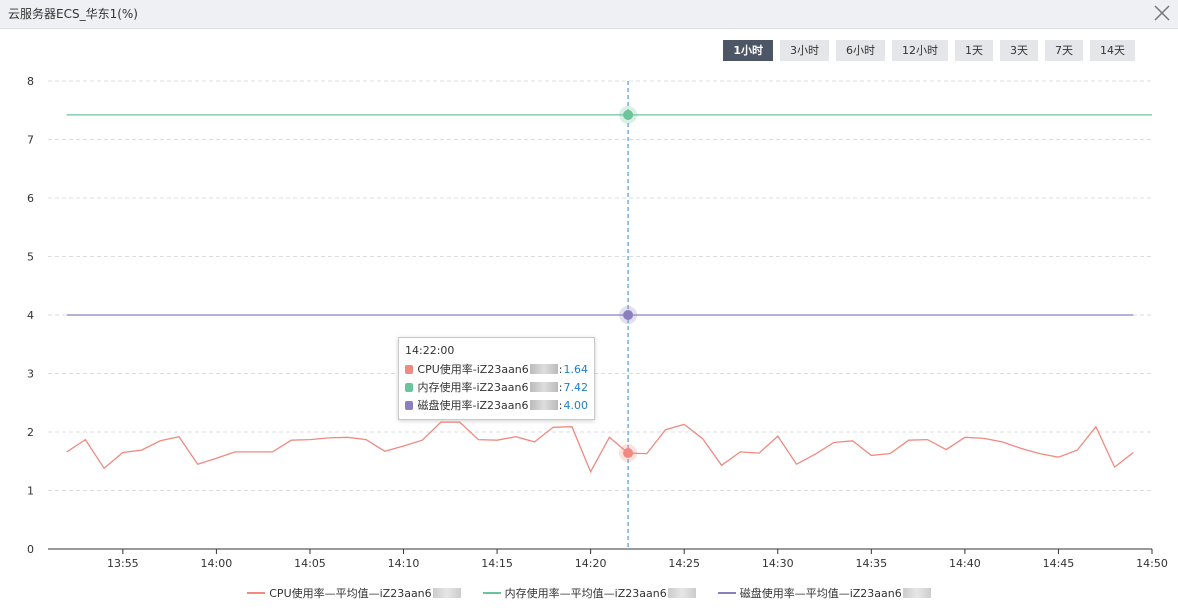 This screenshot has height=612, width=1178. Describe the element at coordinates (628, 114) in the screenshot. I see `memory-highlight-point` at that location.